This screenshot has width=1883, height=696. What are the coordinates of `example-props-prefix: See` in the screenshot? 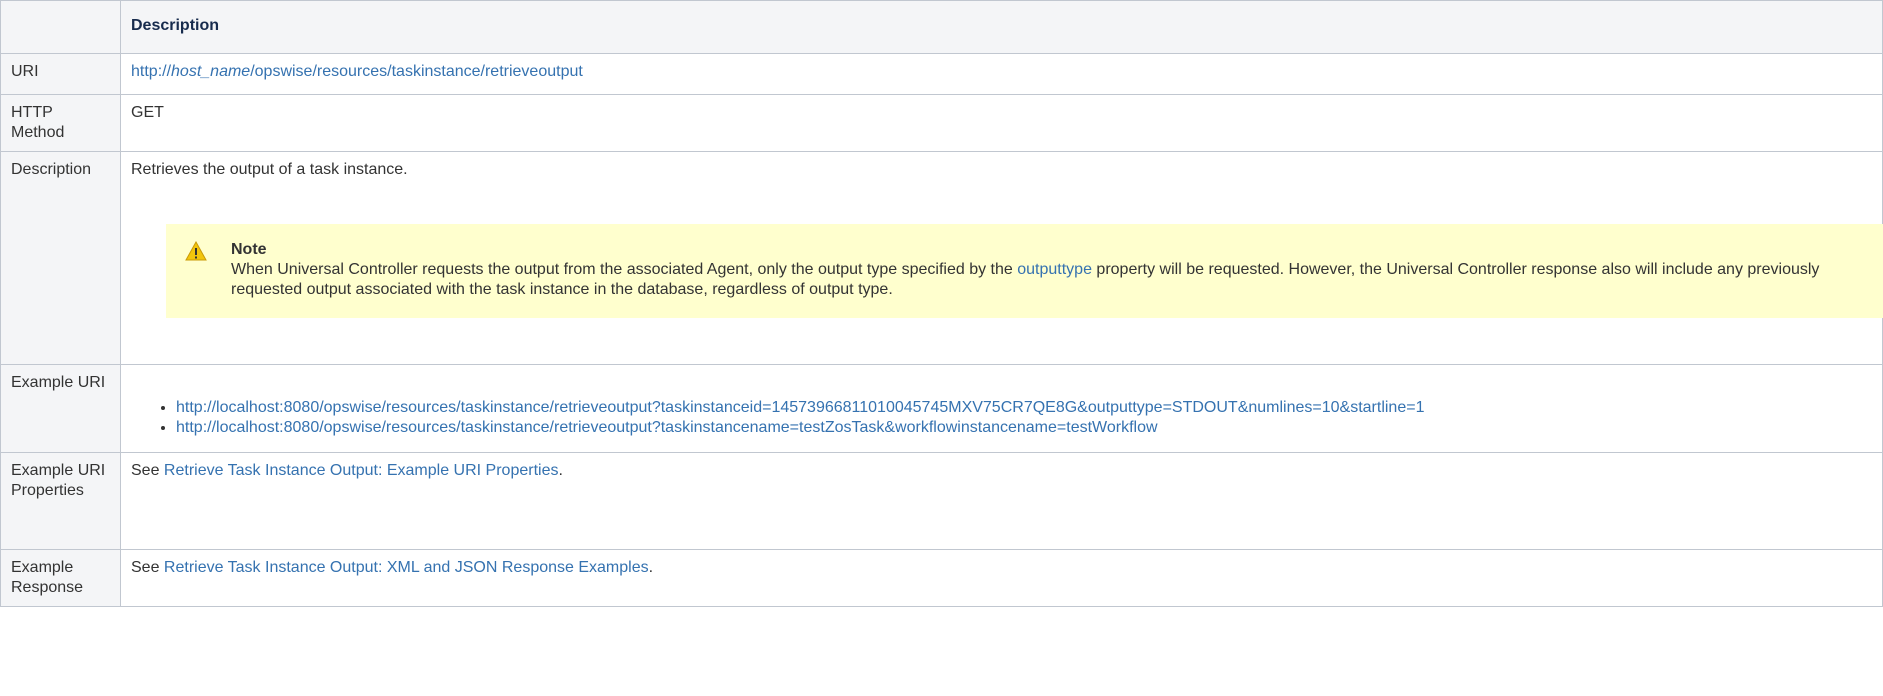 It's located at (147, 470).